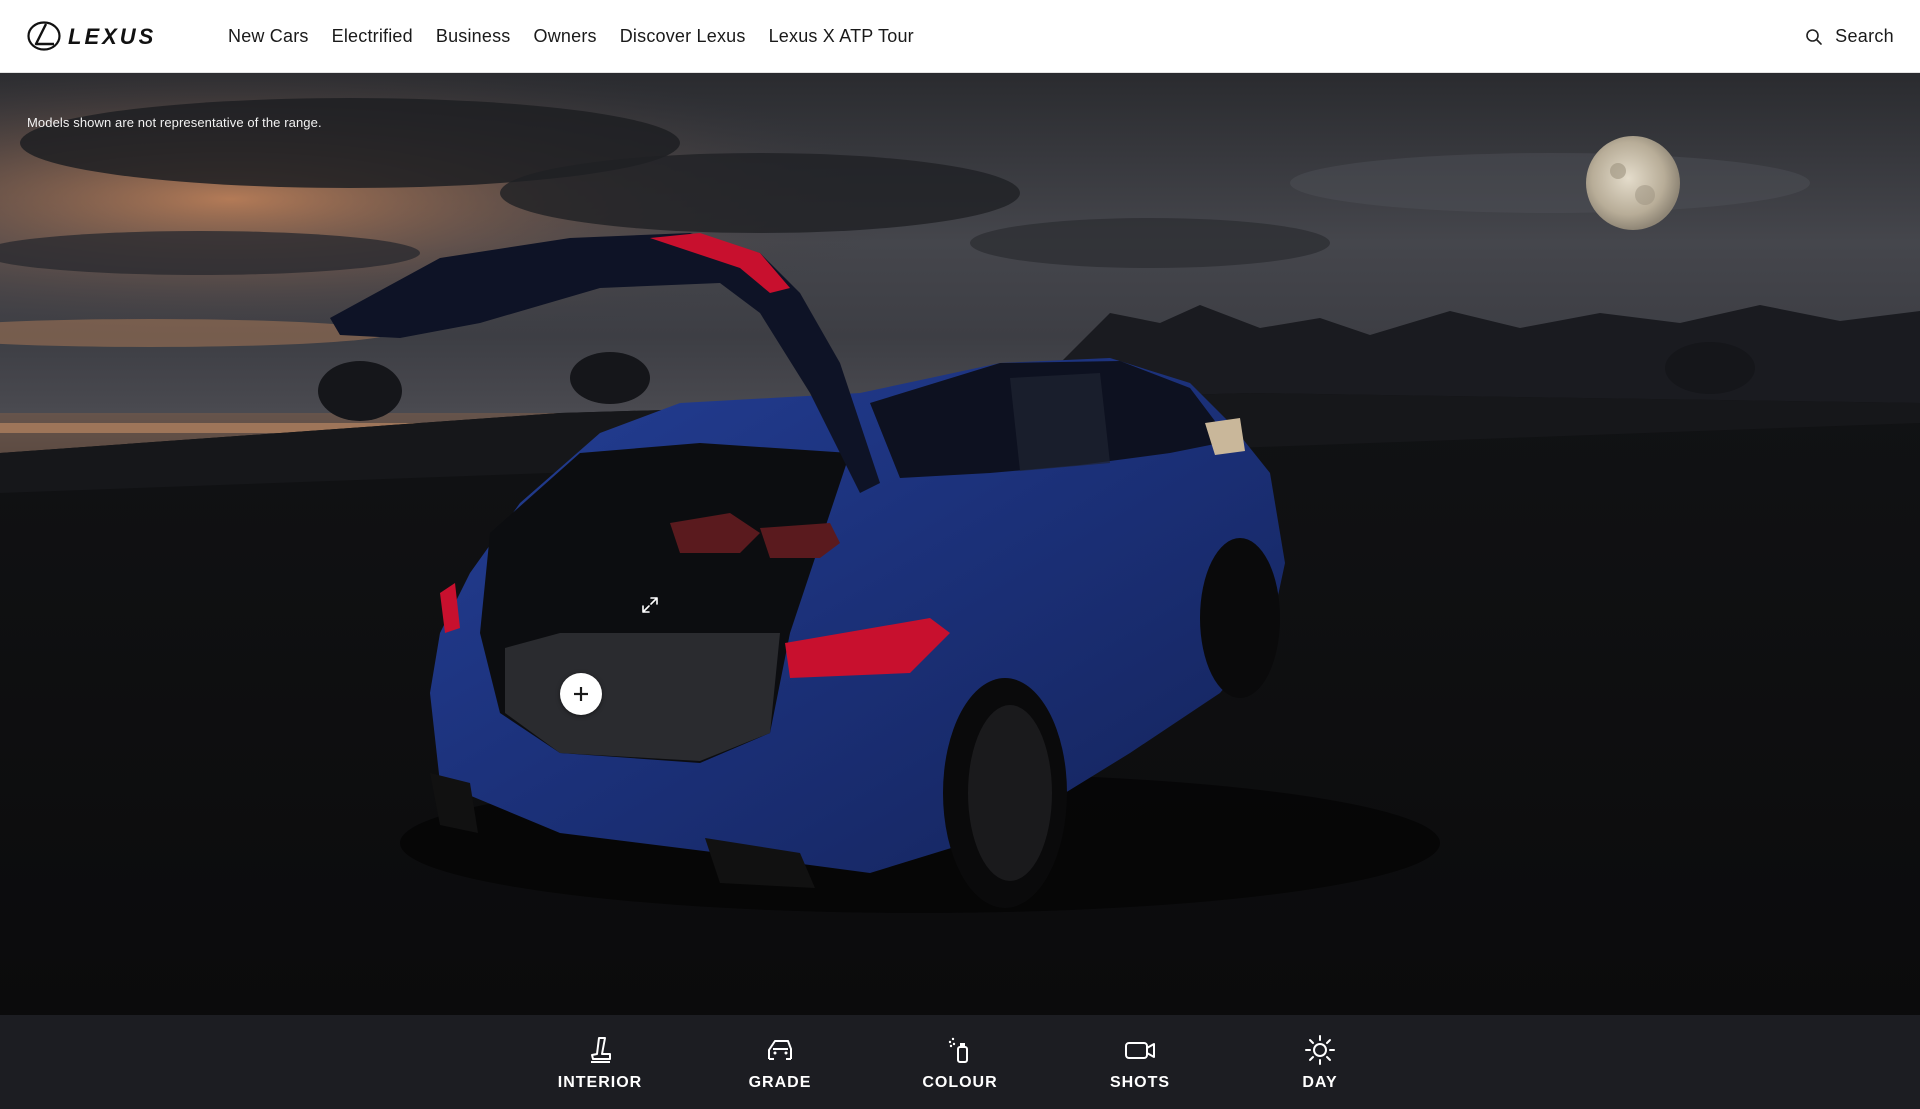 Image resolution: width=1920 pixels, height=1109 pixels. I want to click on toolbar-interior-button: INTERIOR, so click(600, 1062).